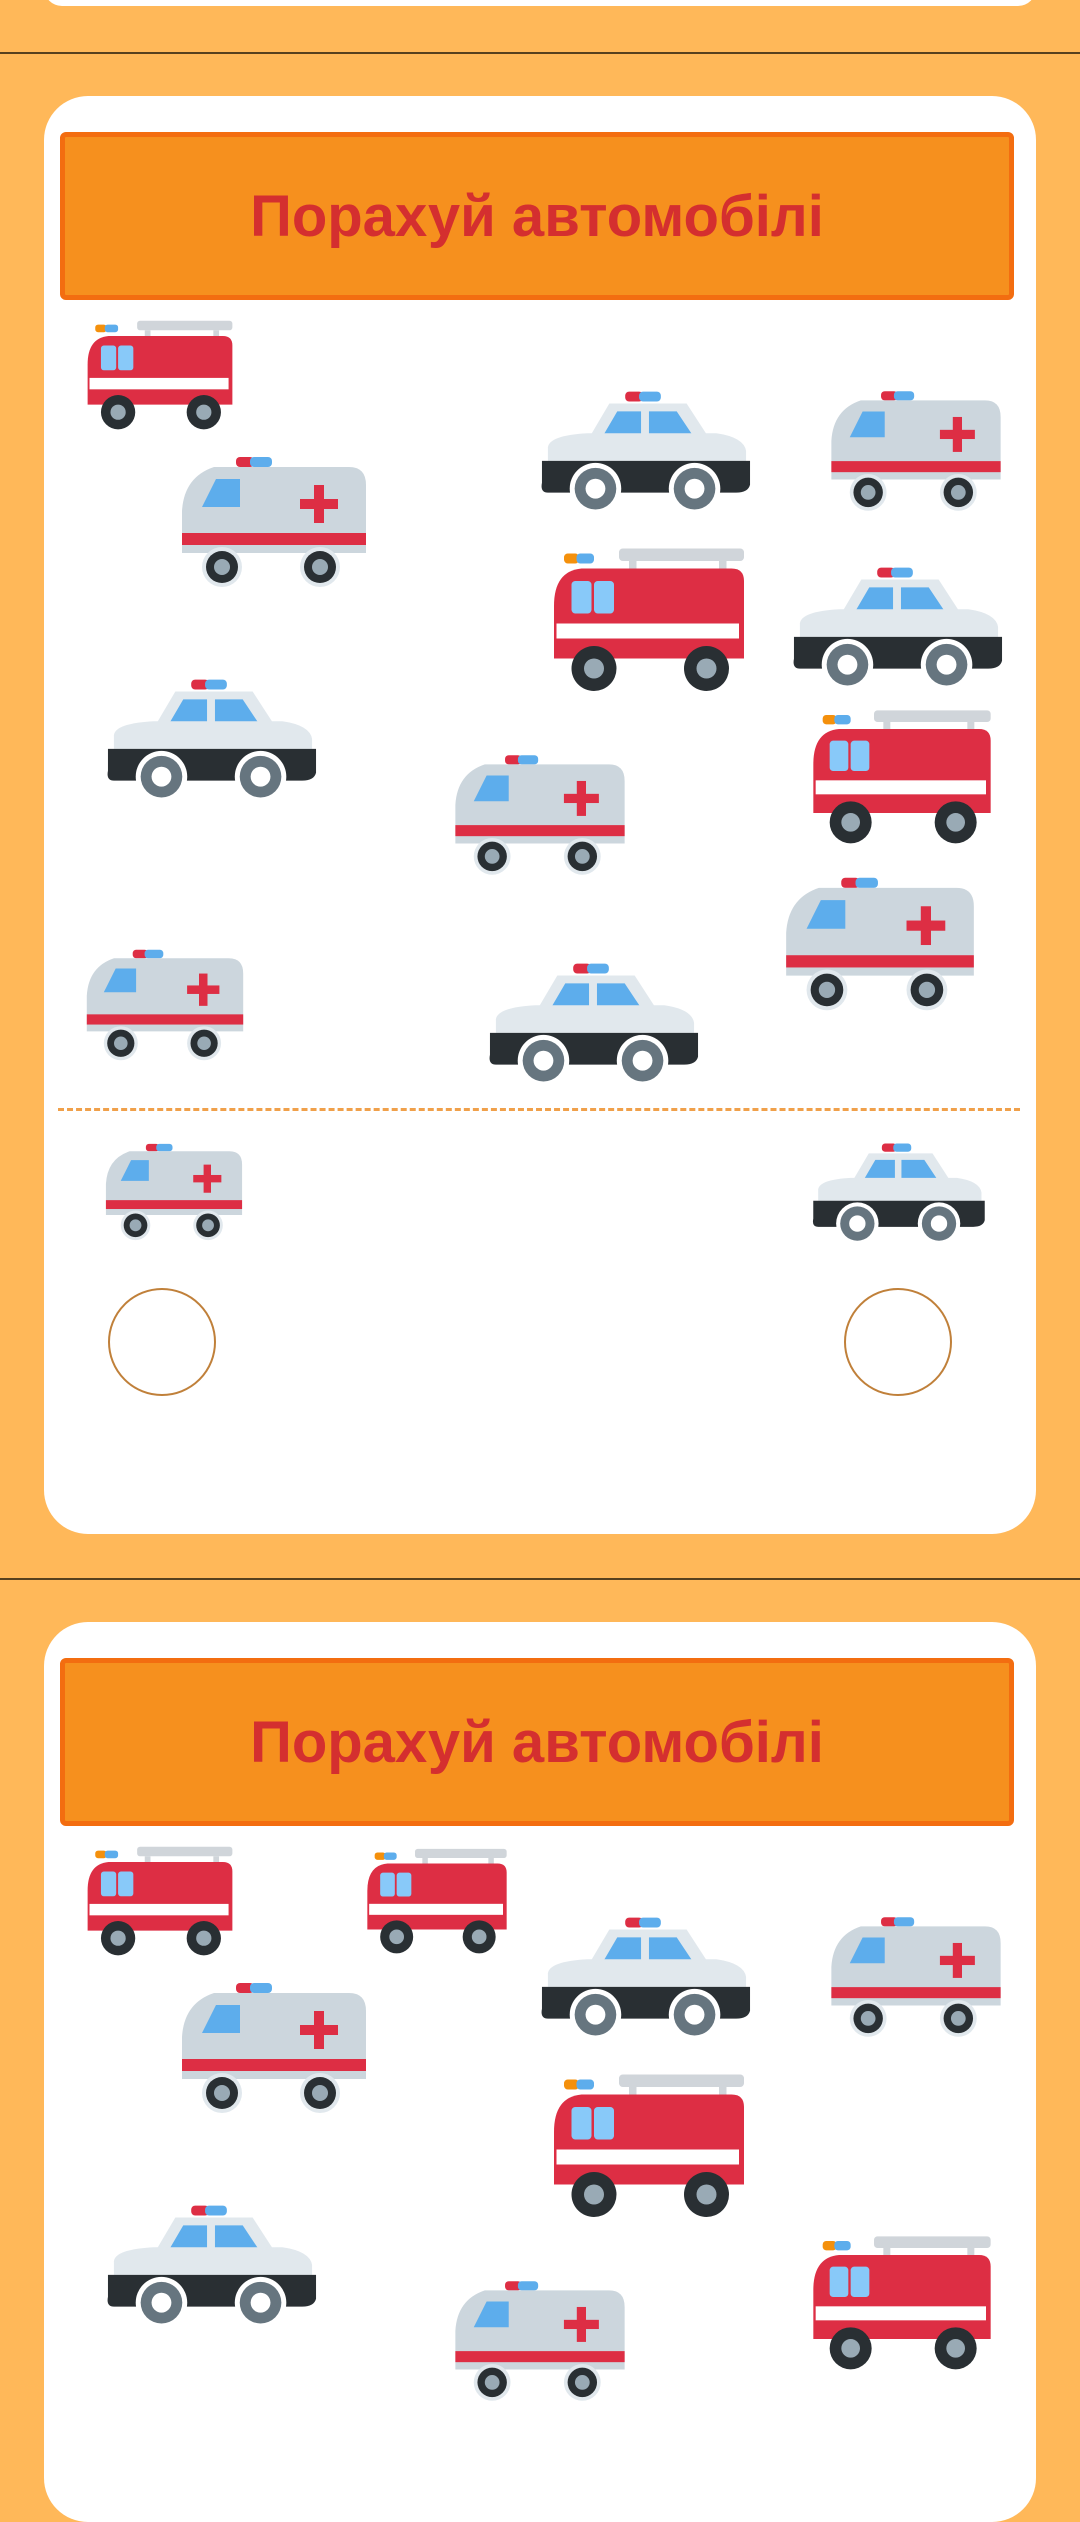 This screenshot has width=1080, height=2522. Describe the element at coordinates (540, 3) in the screenshot. I see `previous-page-card` at that location.